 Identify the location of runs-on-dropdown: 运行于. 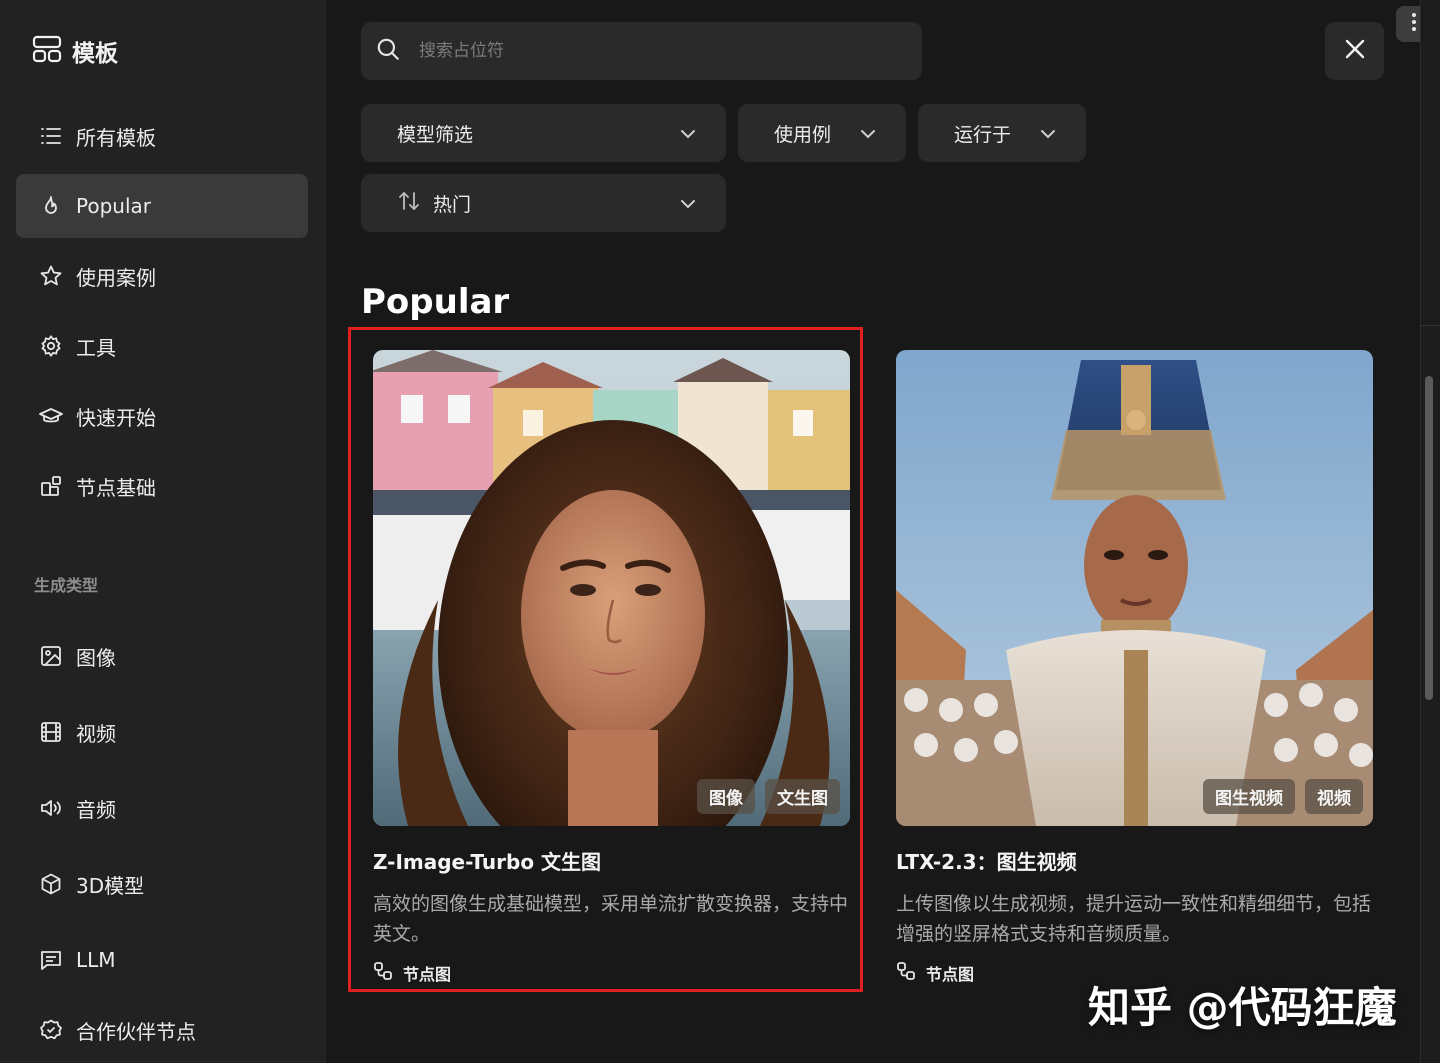
(1002, 133).